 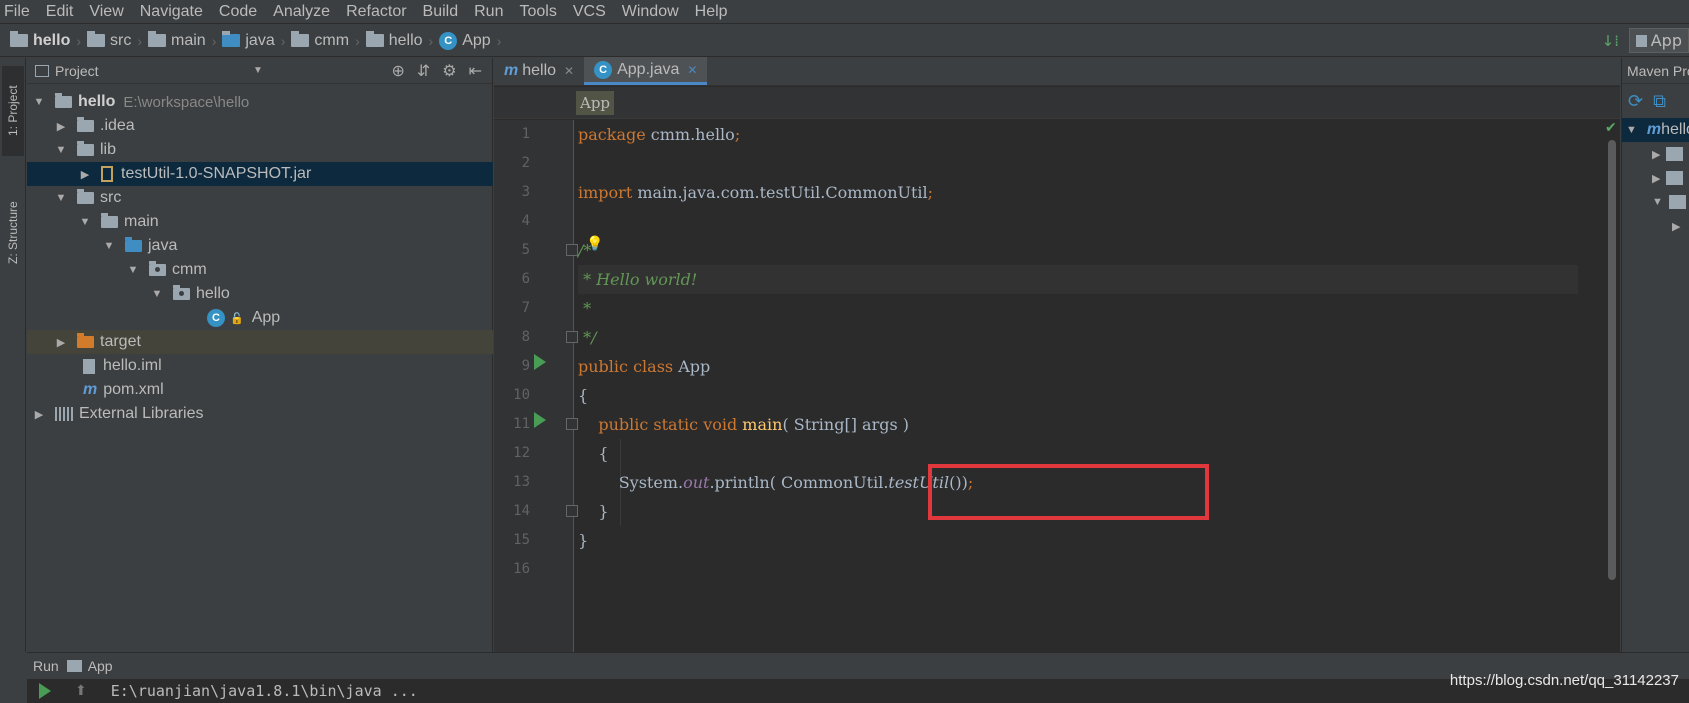 What do you see at coordinates (258, 70) in the screenshot?
I see `dropdown-arrow-icon: ▼` at bounding box center [258, 70].